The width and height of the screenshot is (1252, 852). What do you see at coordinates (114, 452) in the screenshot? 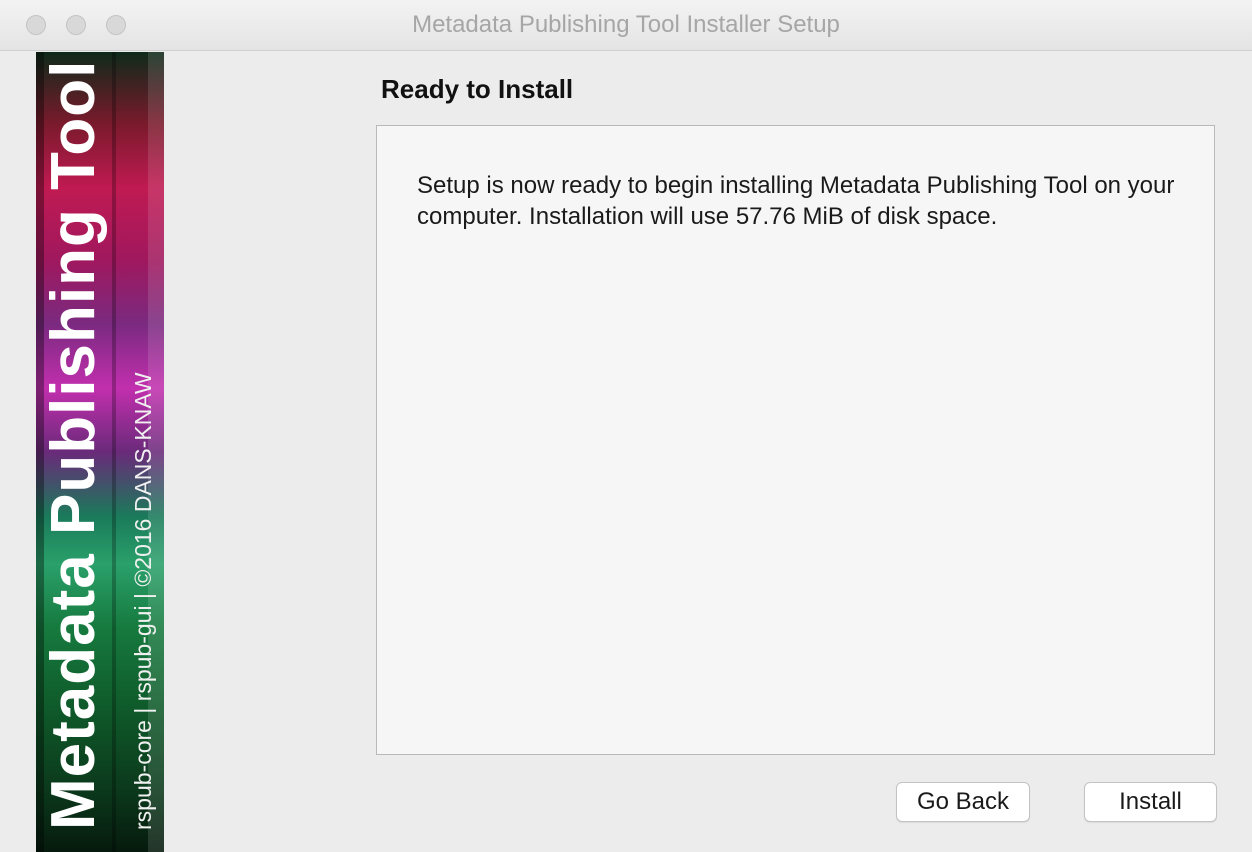
I see `banner-stripe` at bounding box center [114, 452].